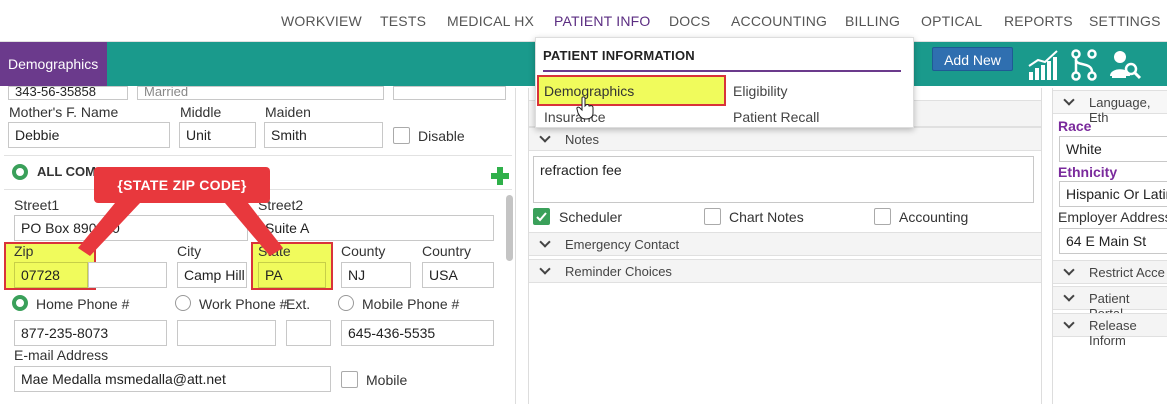  I want to click on maiden-label: Maiden, so click(288, 112).